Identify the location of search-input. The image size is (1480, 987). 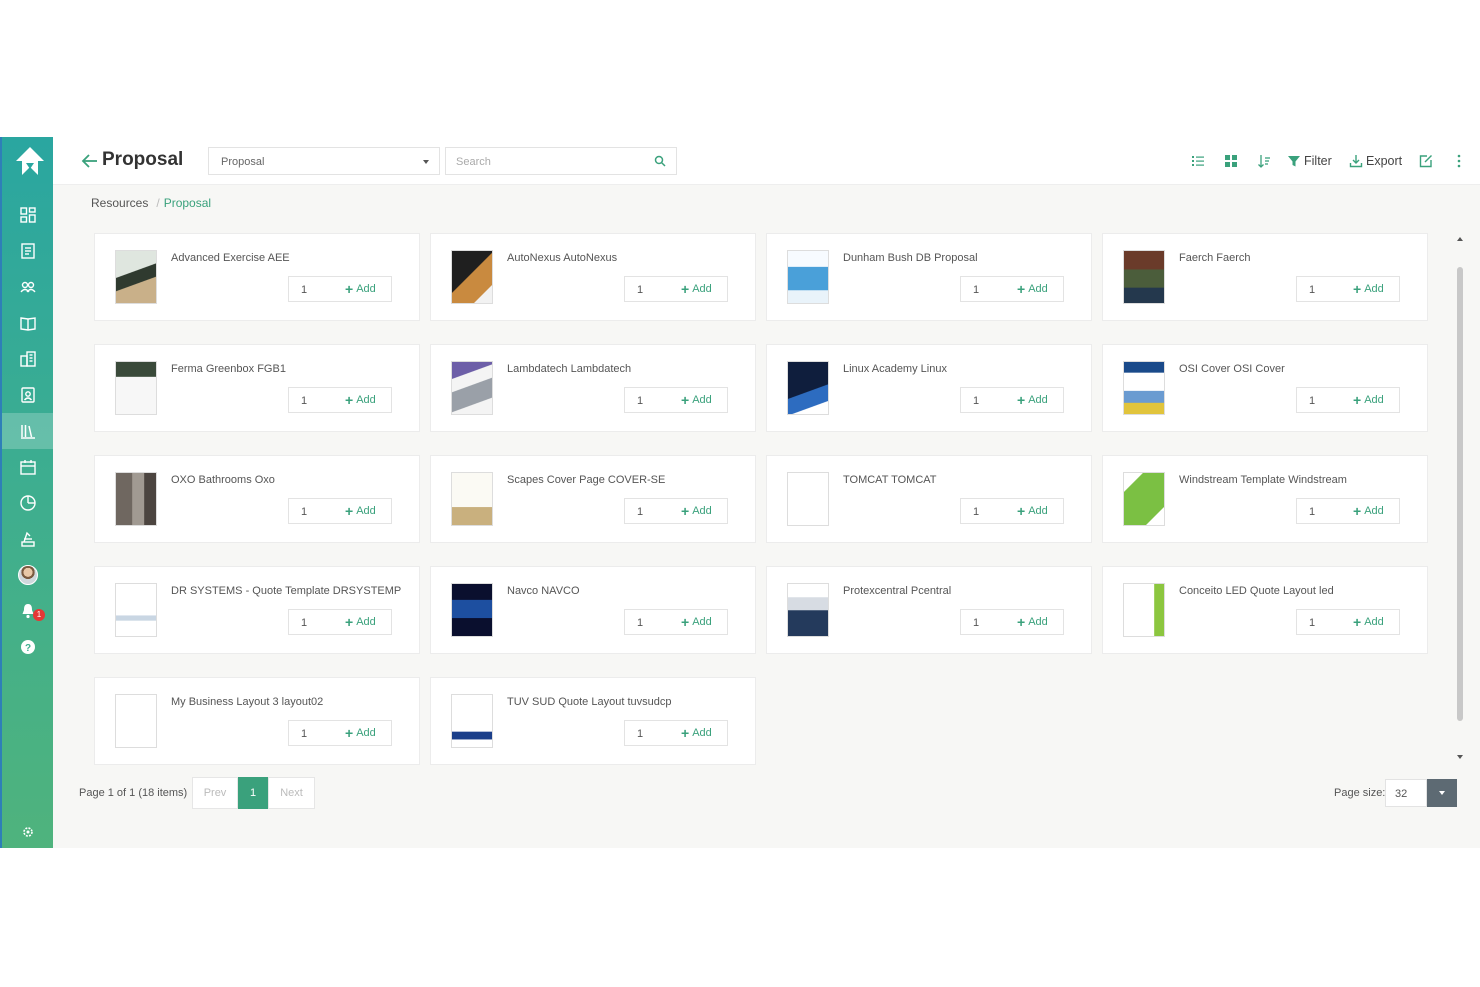
(551, 162).